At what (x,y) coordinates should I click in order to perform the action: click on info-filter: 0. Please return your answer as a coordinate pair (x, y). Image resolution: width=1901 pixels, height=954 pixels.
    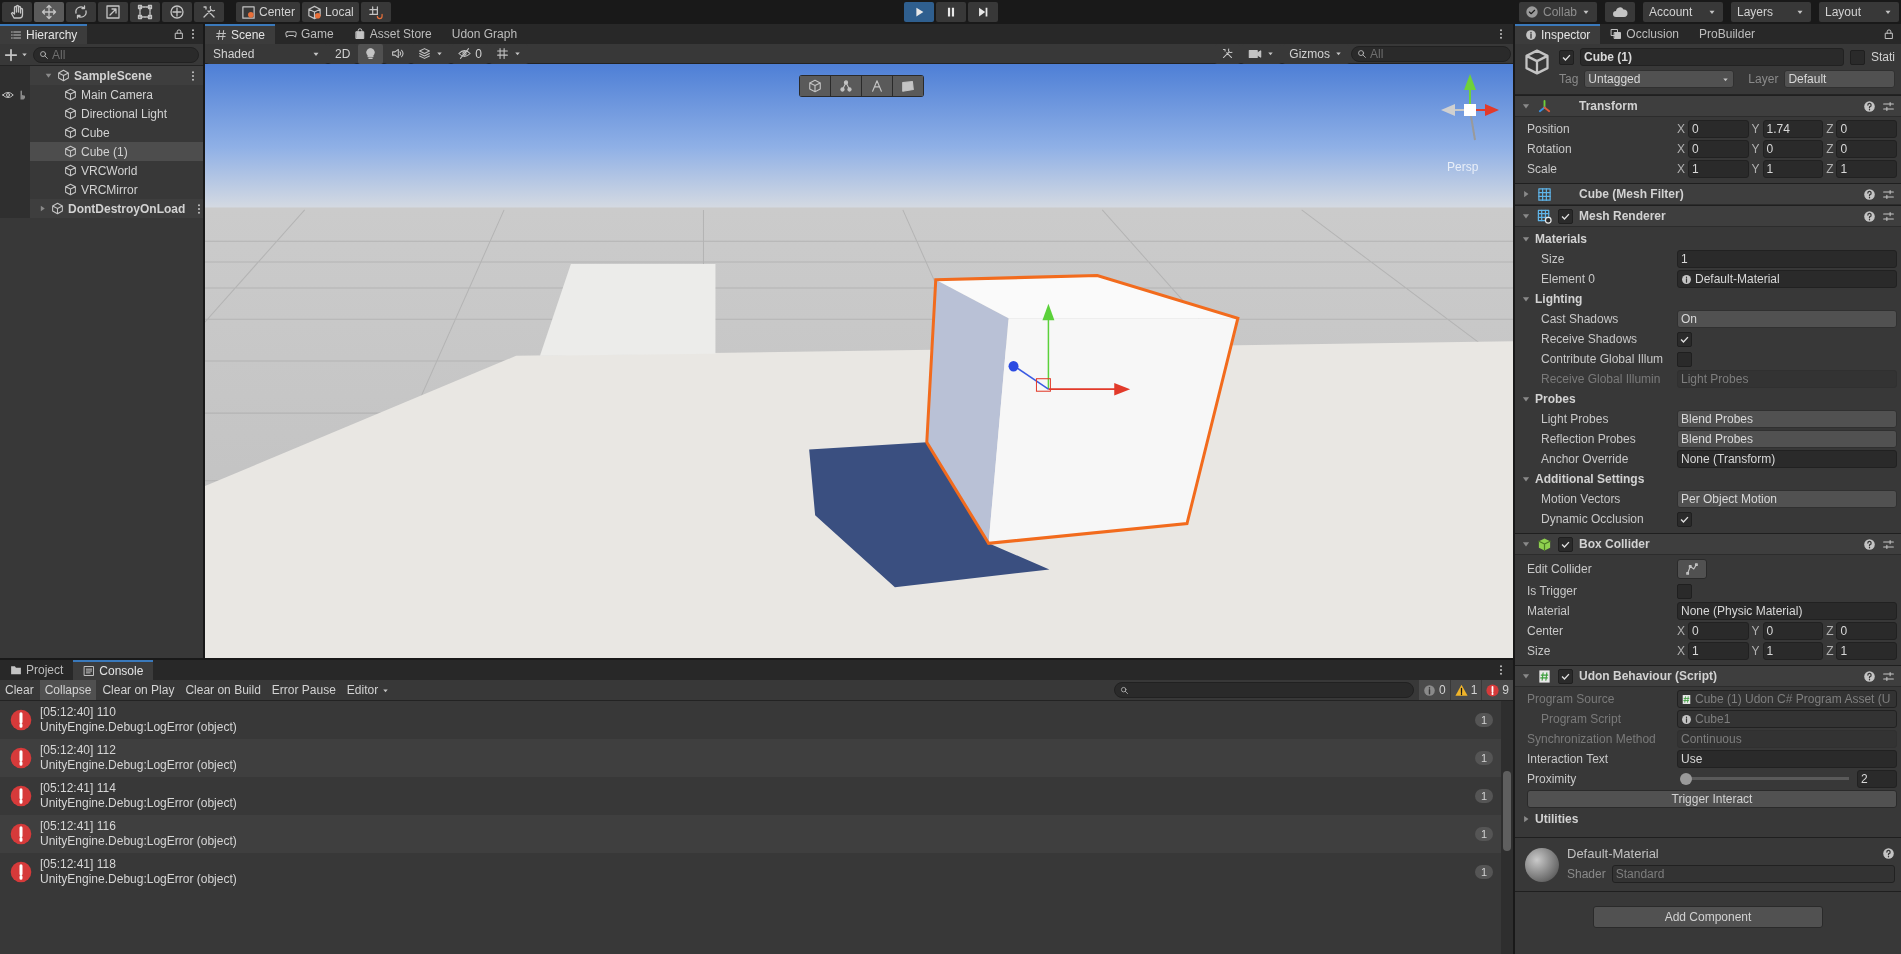
    Looking at the image, I should click on (1434, 690).